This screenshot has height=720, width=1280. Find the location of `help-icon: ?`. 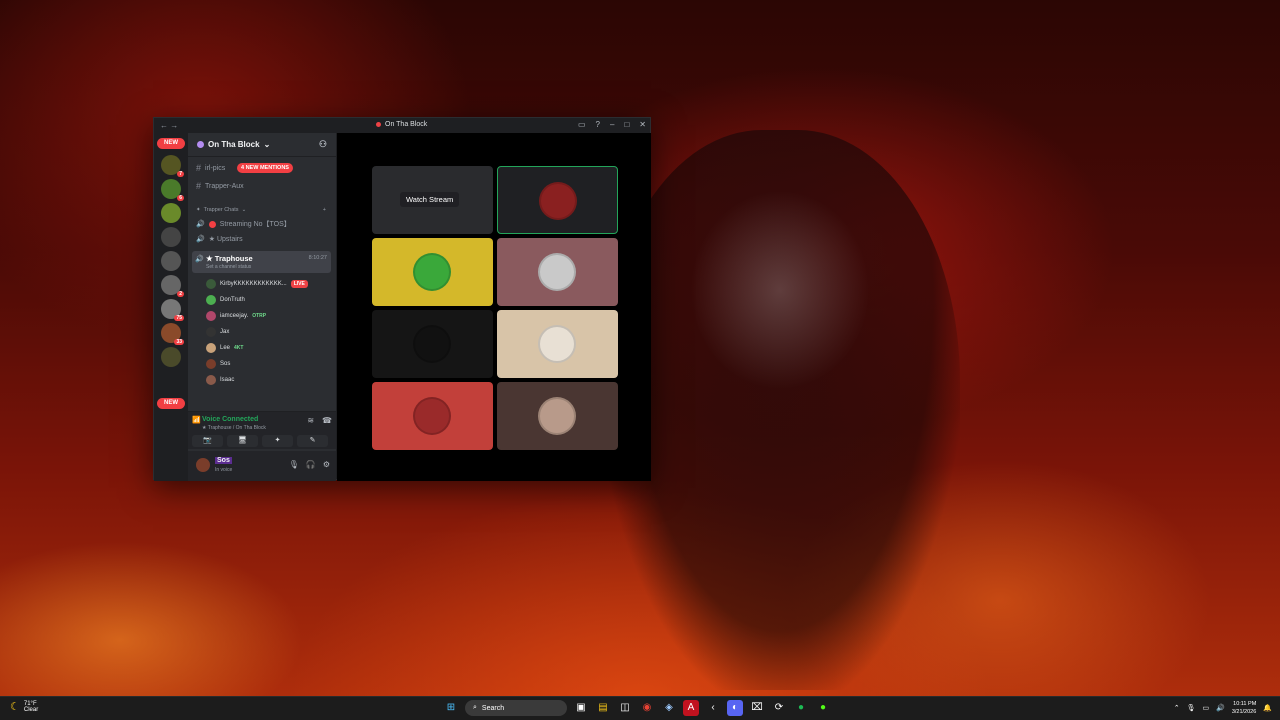

help-icon: ? is located at coordinates (598, 124).